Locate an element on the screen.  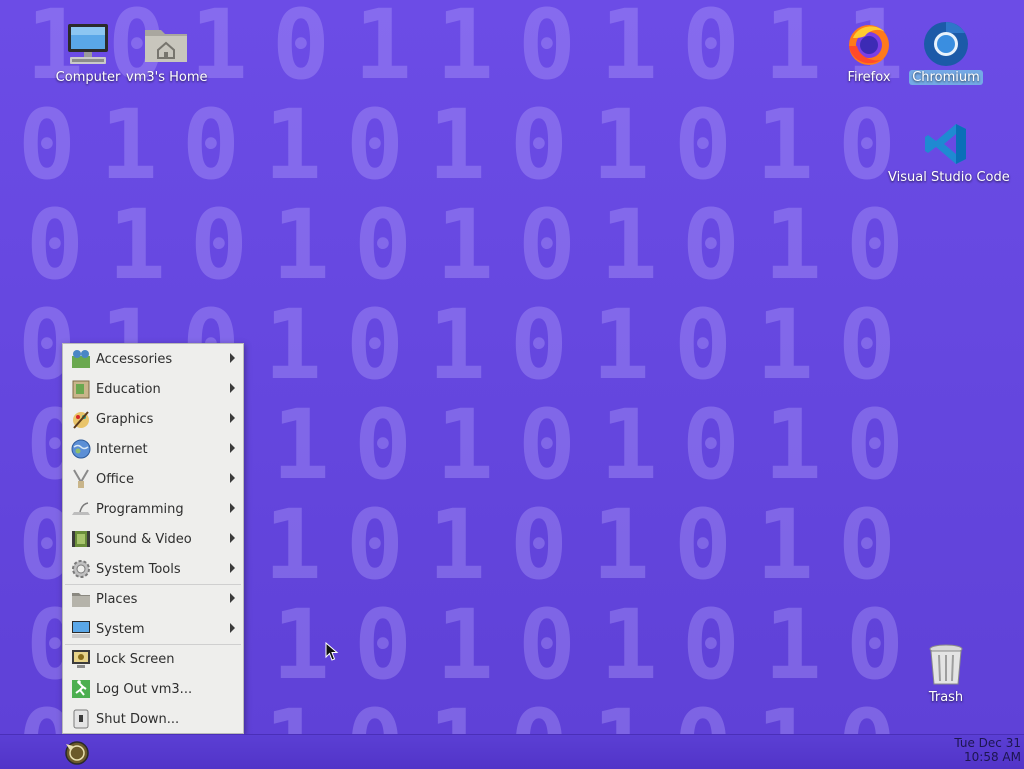
menu-item-graphics: Graphics is located at coordinates (153, 419).